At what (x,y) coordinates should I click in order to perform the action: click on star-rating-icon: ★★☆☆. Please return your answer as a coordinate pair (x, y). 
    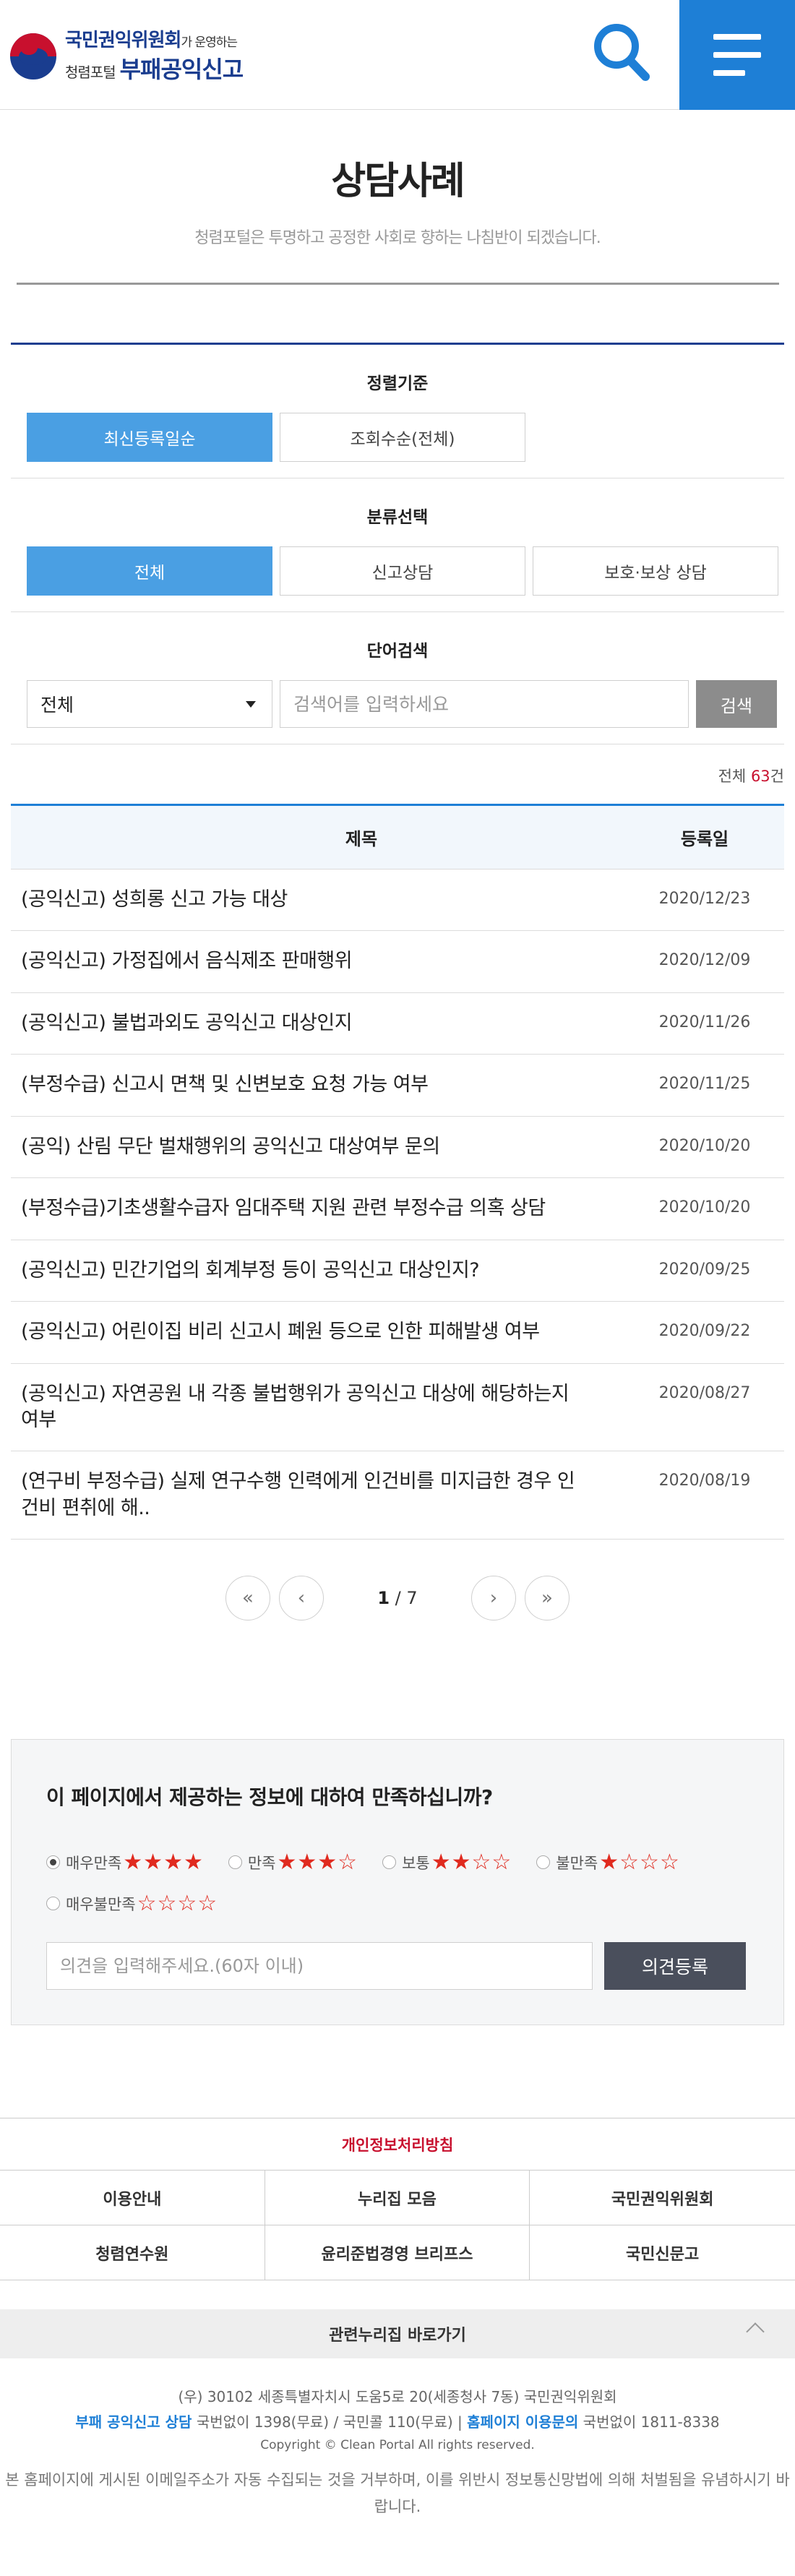
    Looking at the image, I should click on (471, 1863).